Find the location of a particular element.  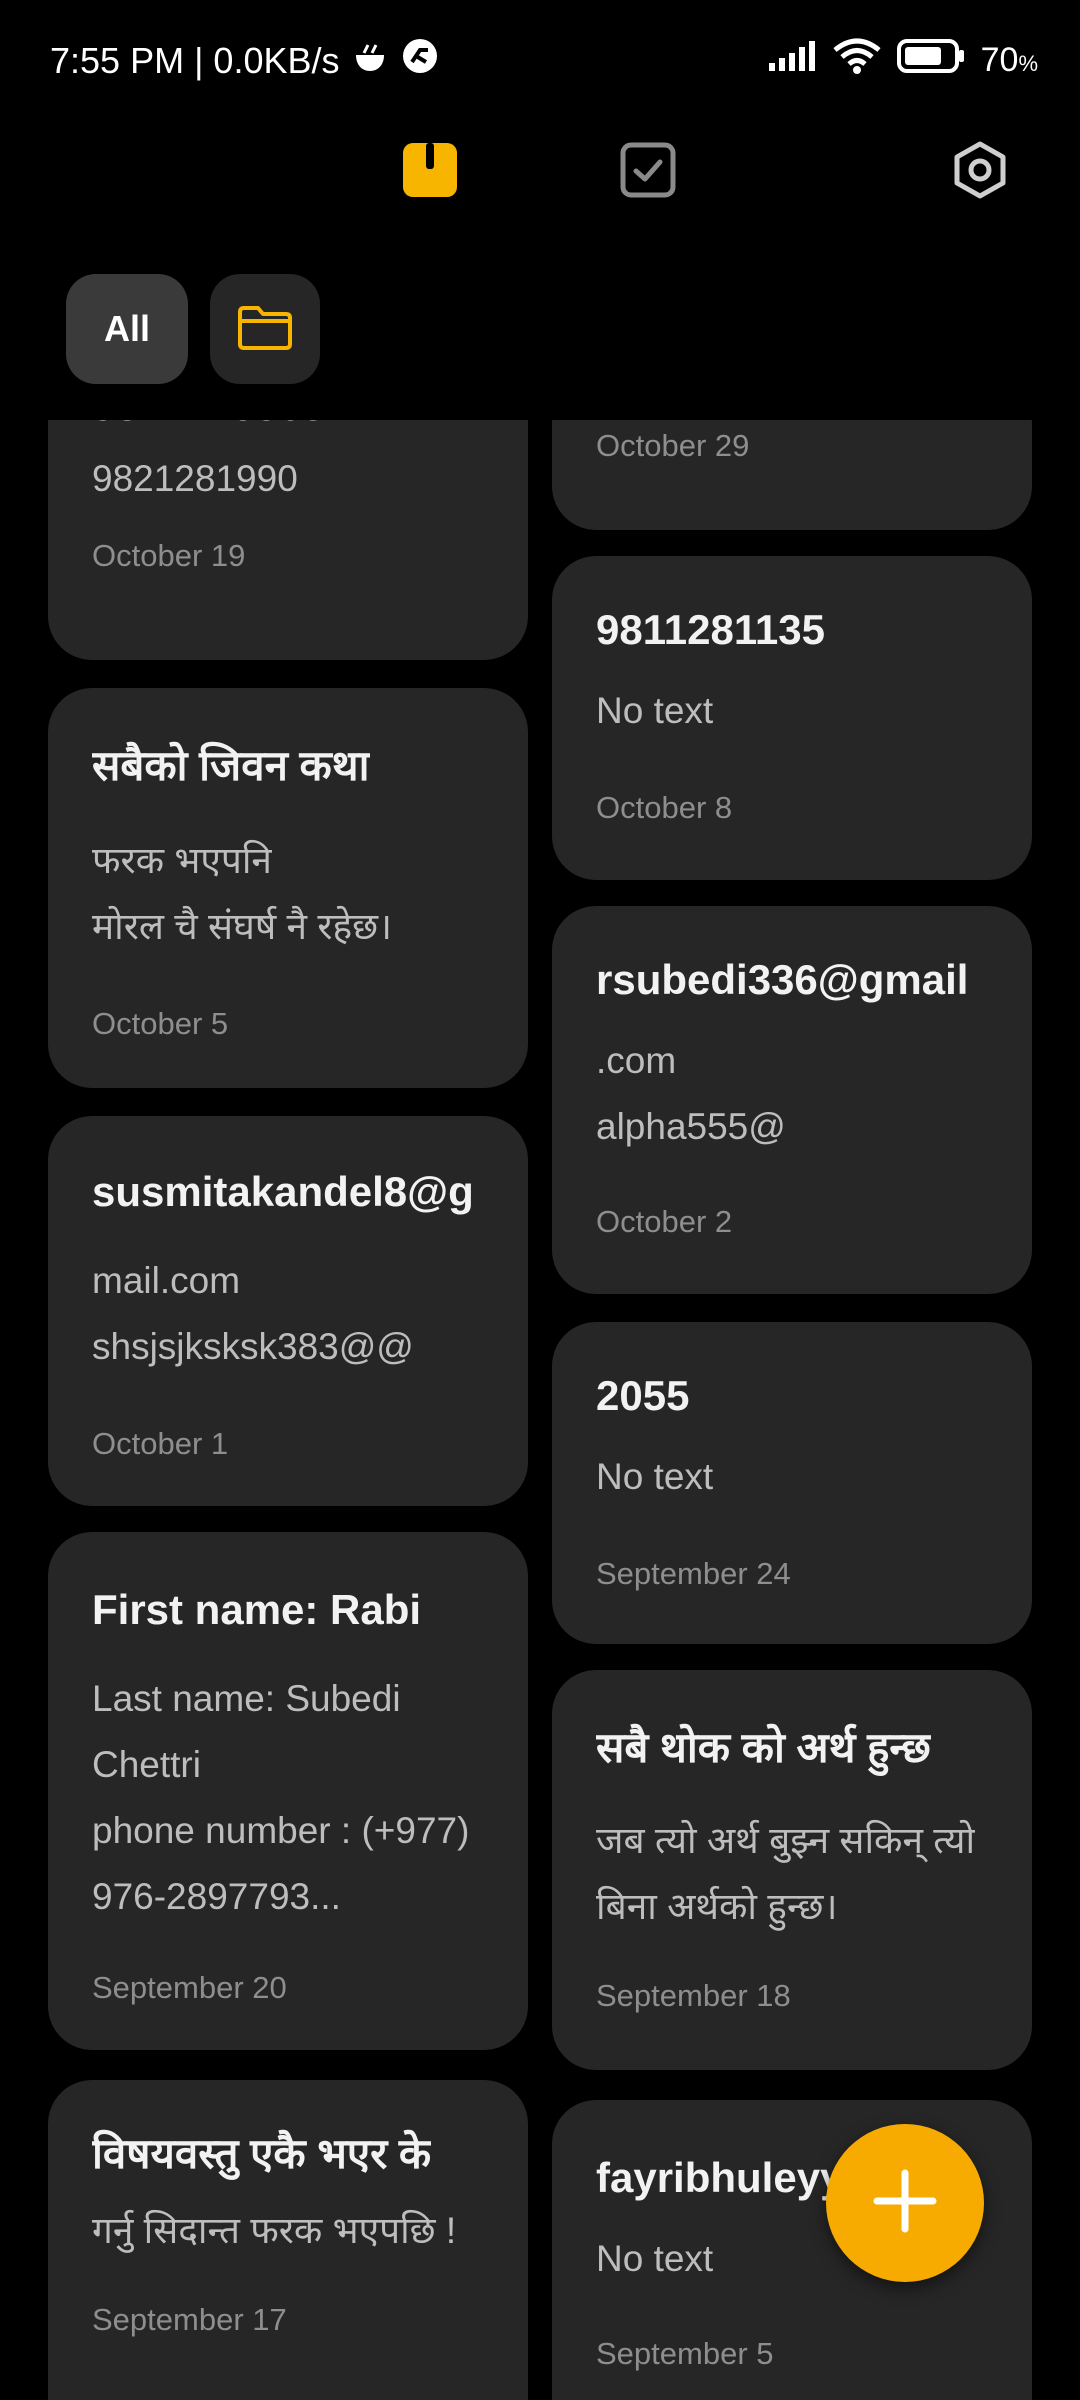

note-title: सबैको जिवन कथा is located at coordinates (231, 765).